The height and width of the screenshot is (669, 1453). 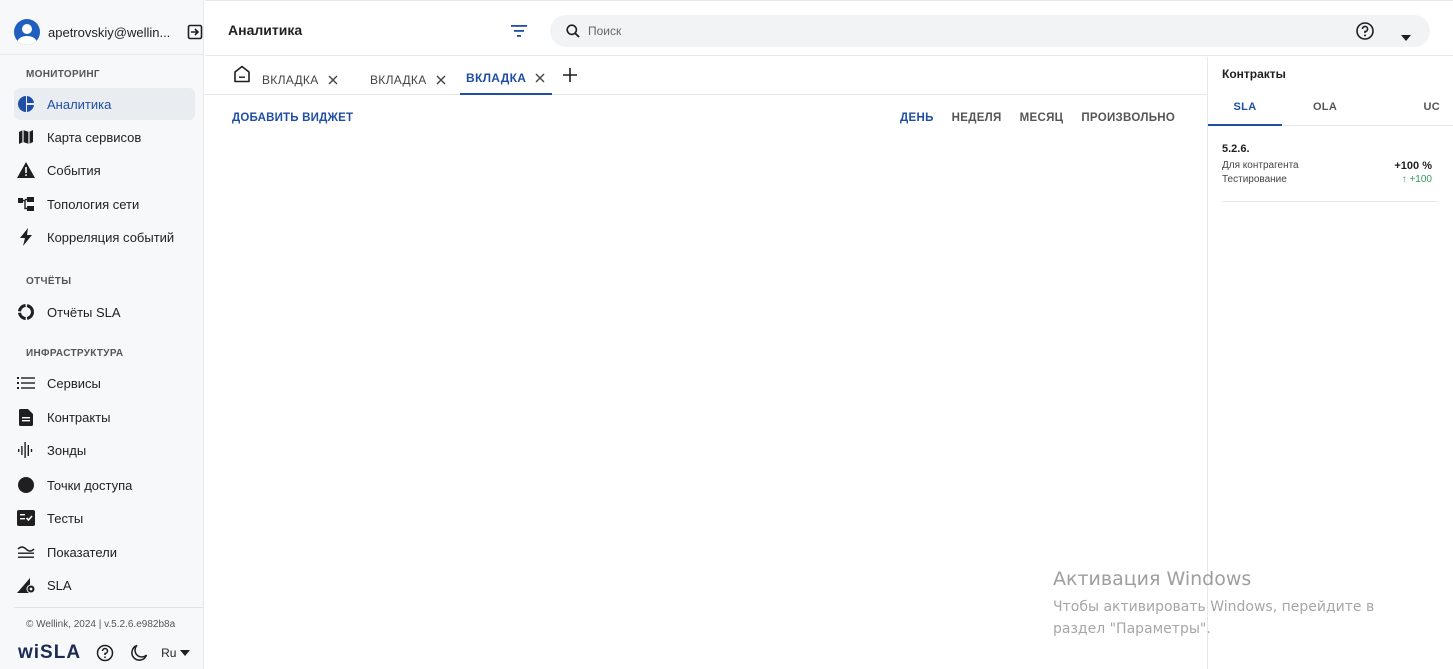 What do you see at coordinates (917, 118) in the screenshot?
I see `period-day: ДЕНЬ` at bounding box center [917, 118].